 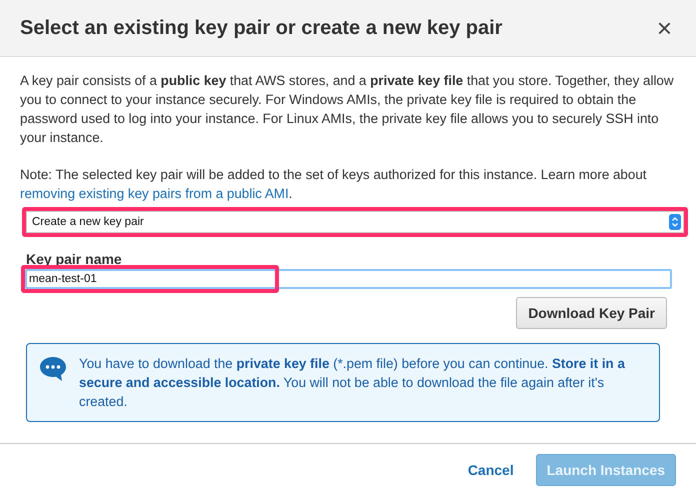 What do you see at coordinates (355, 222) in the screenshot?
I see `key-pair-dropdown: Create a new key pair` at bounding box center [355, 222].